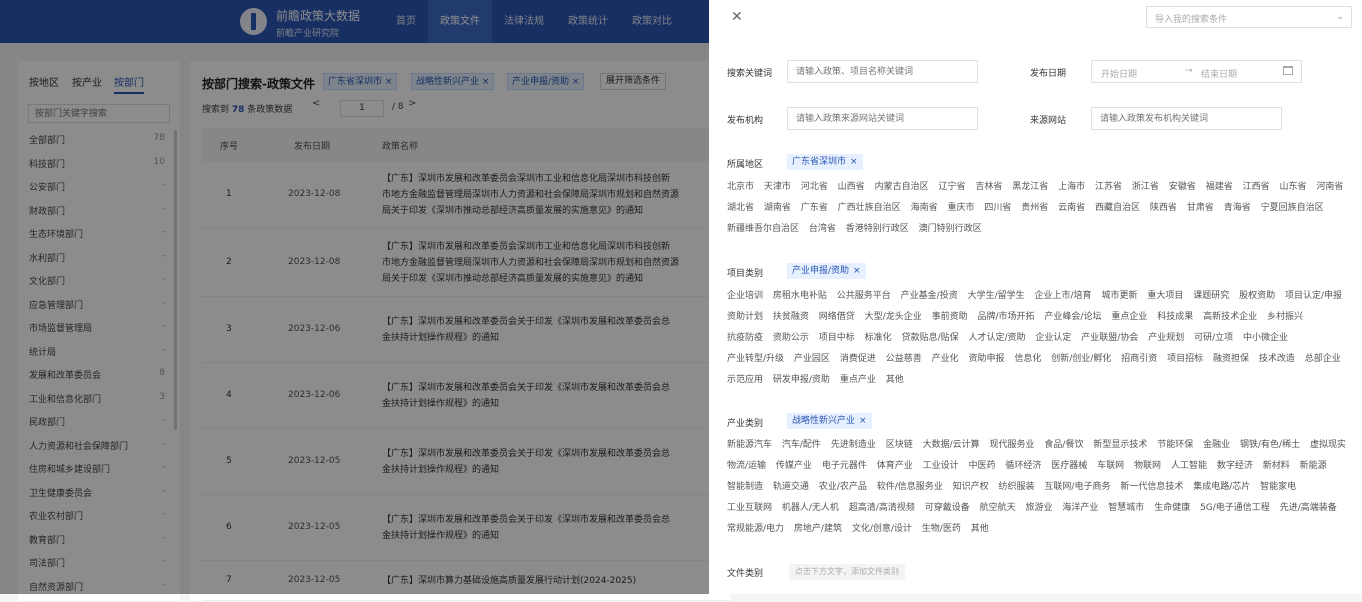 The image size is (1362, 602). Describe the element at coordinates (1017, 487) in the screenshot. I see `industry-option: 纺织服装` at that location.